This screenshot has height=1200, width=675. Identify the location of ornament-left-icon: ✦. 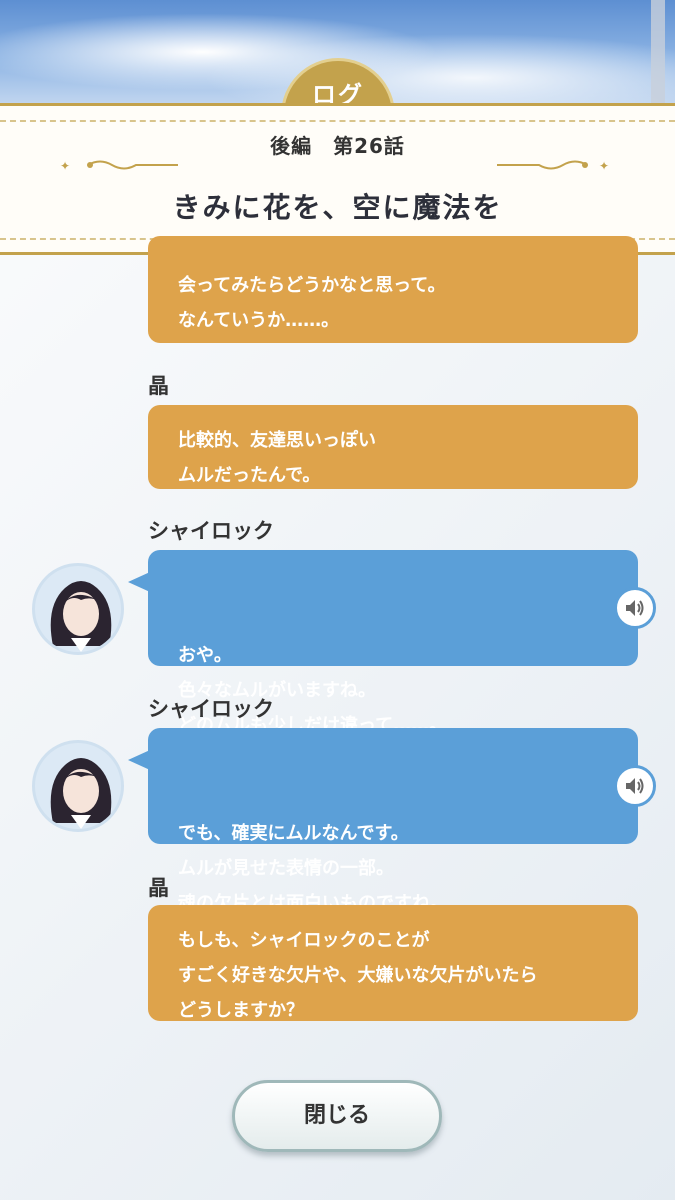
(119, 165).